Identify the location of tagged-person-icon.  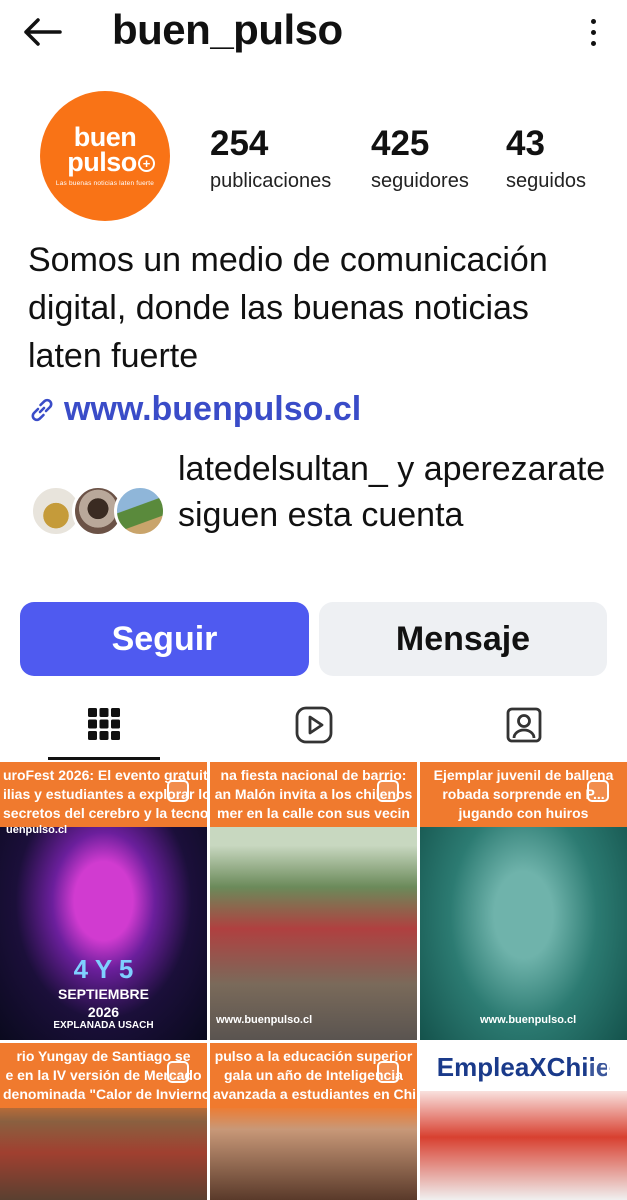
(524, 725).